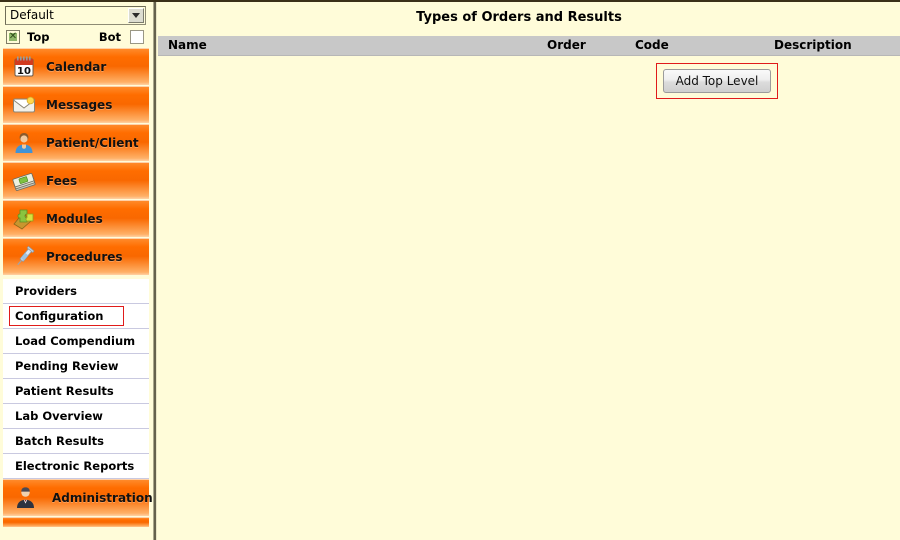  I want to click on calendar-icon: 10, so click(24, 67).